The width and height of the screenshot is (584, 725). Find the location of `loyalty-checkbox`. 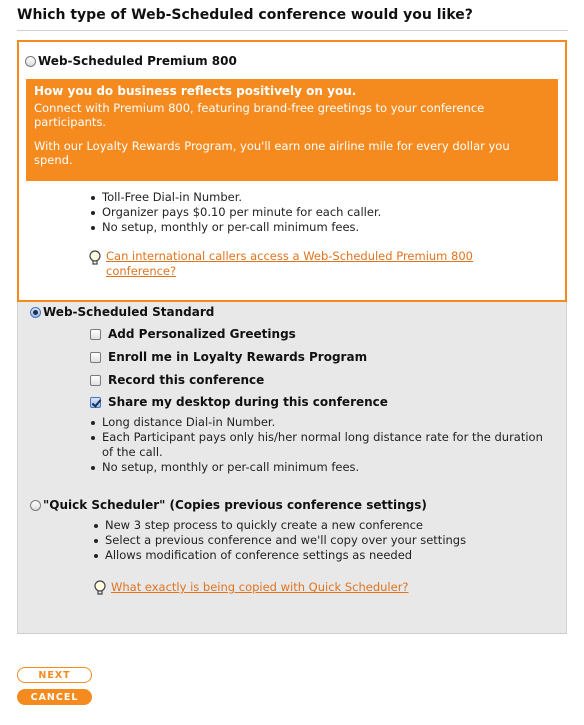

loyalty-checkbox is located at coordinates (95, 357).